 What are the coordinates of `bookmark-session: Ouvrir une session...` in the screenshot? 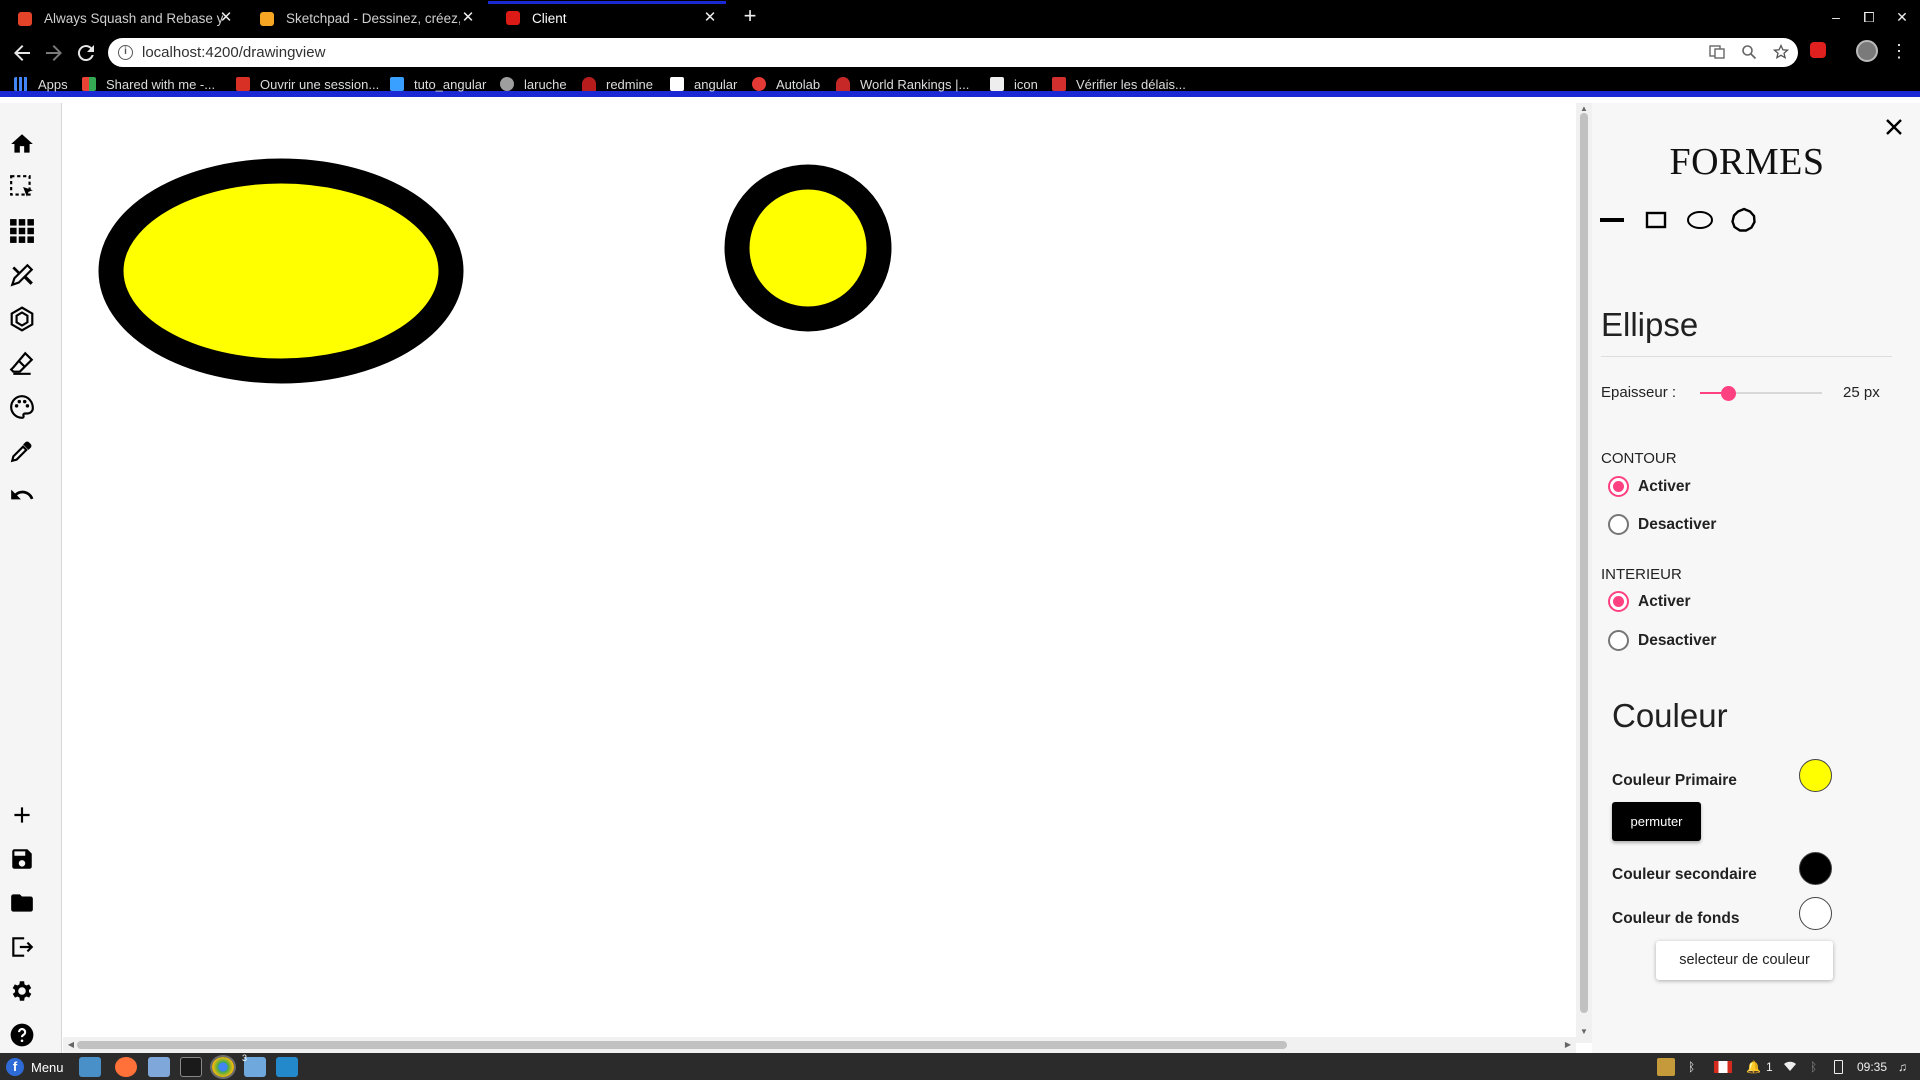 It's located at (307, 84).